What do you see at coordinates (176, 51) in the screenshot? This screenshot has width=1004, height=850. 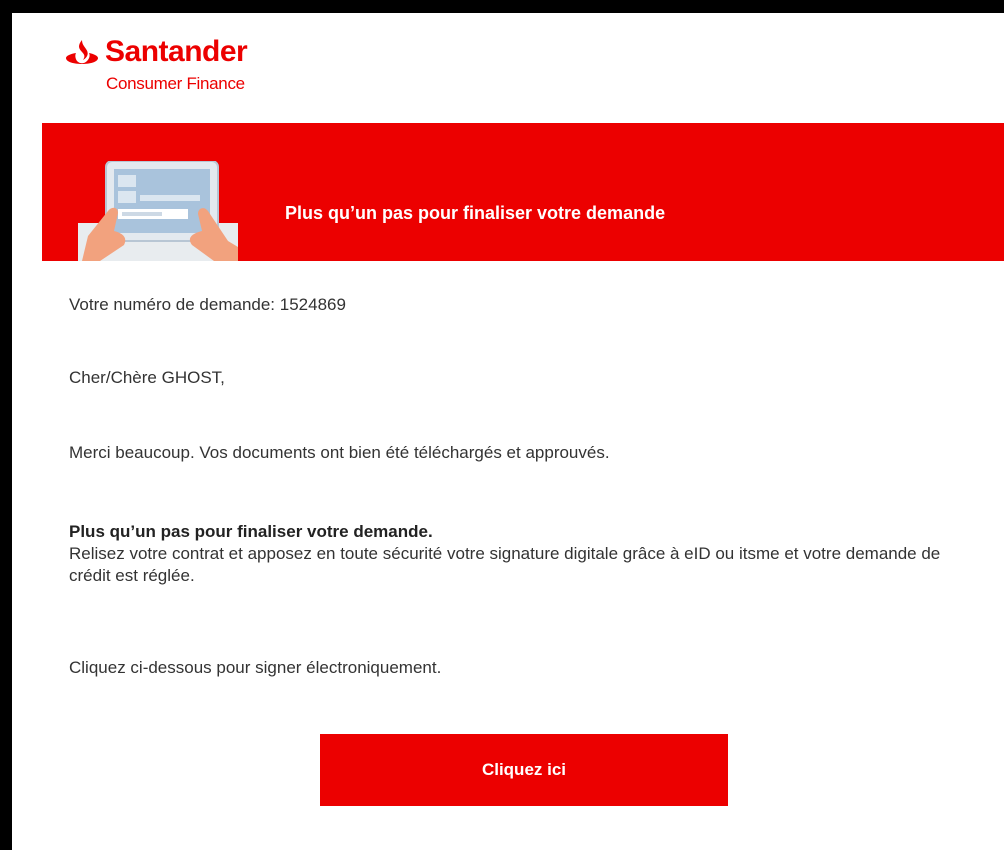 I see `brand-name: Santander` at bounding box center [176, 51].